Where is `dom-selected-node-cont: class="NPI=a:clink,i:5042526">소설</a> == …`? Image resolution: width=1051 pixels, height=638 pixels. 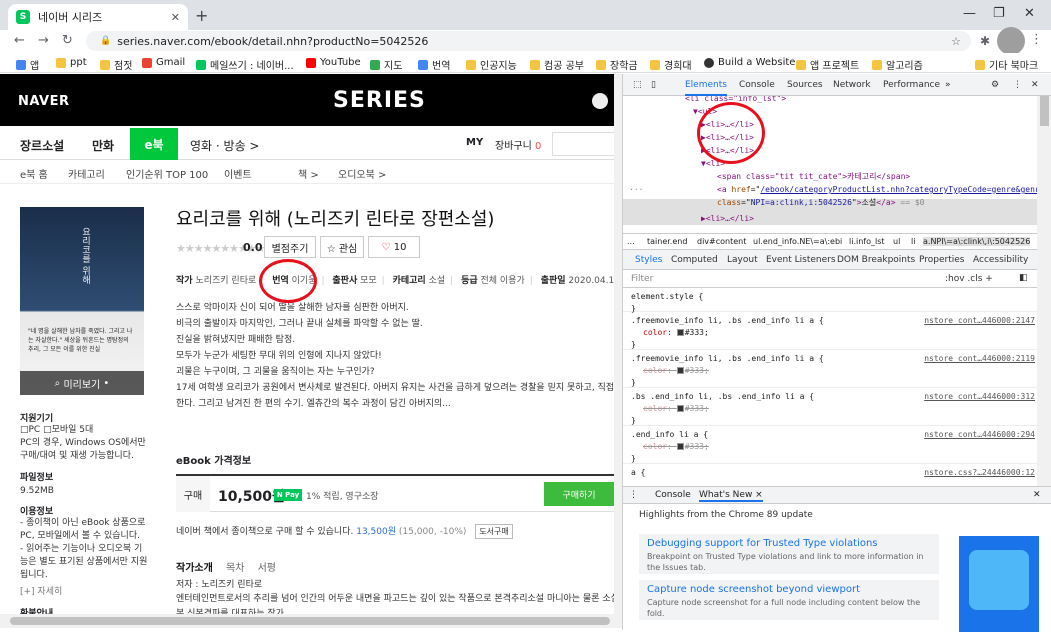 dom-selected-node-cont: class="NPI=a:clink,i:5042526">소설</a> == … is located at coordinates (820, 202).